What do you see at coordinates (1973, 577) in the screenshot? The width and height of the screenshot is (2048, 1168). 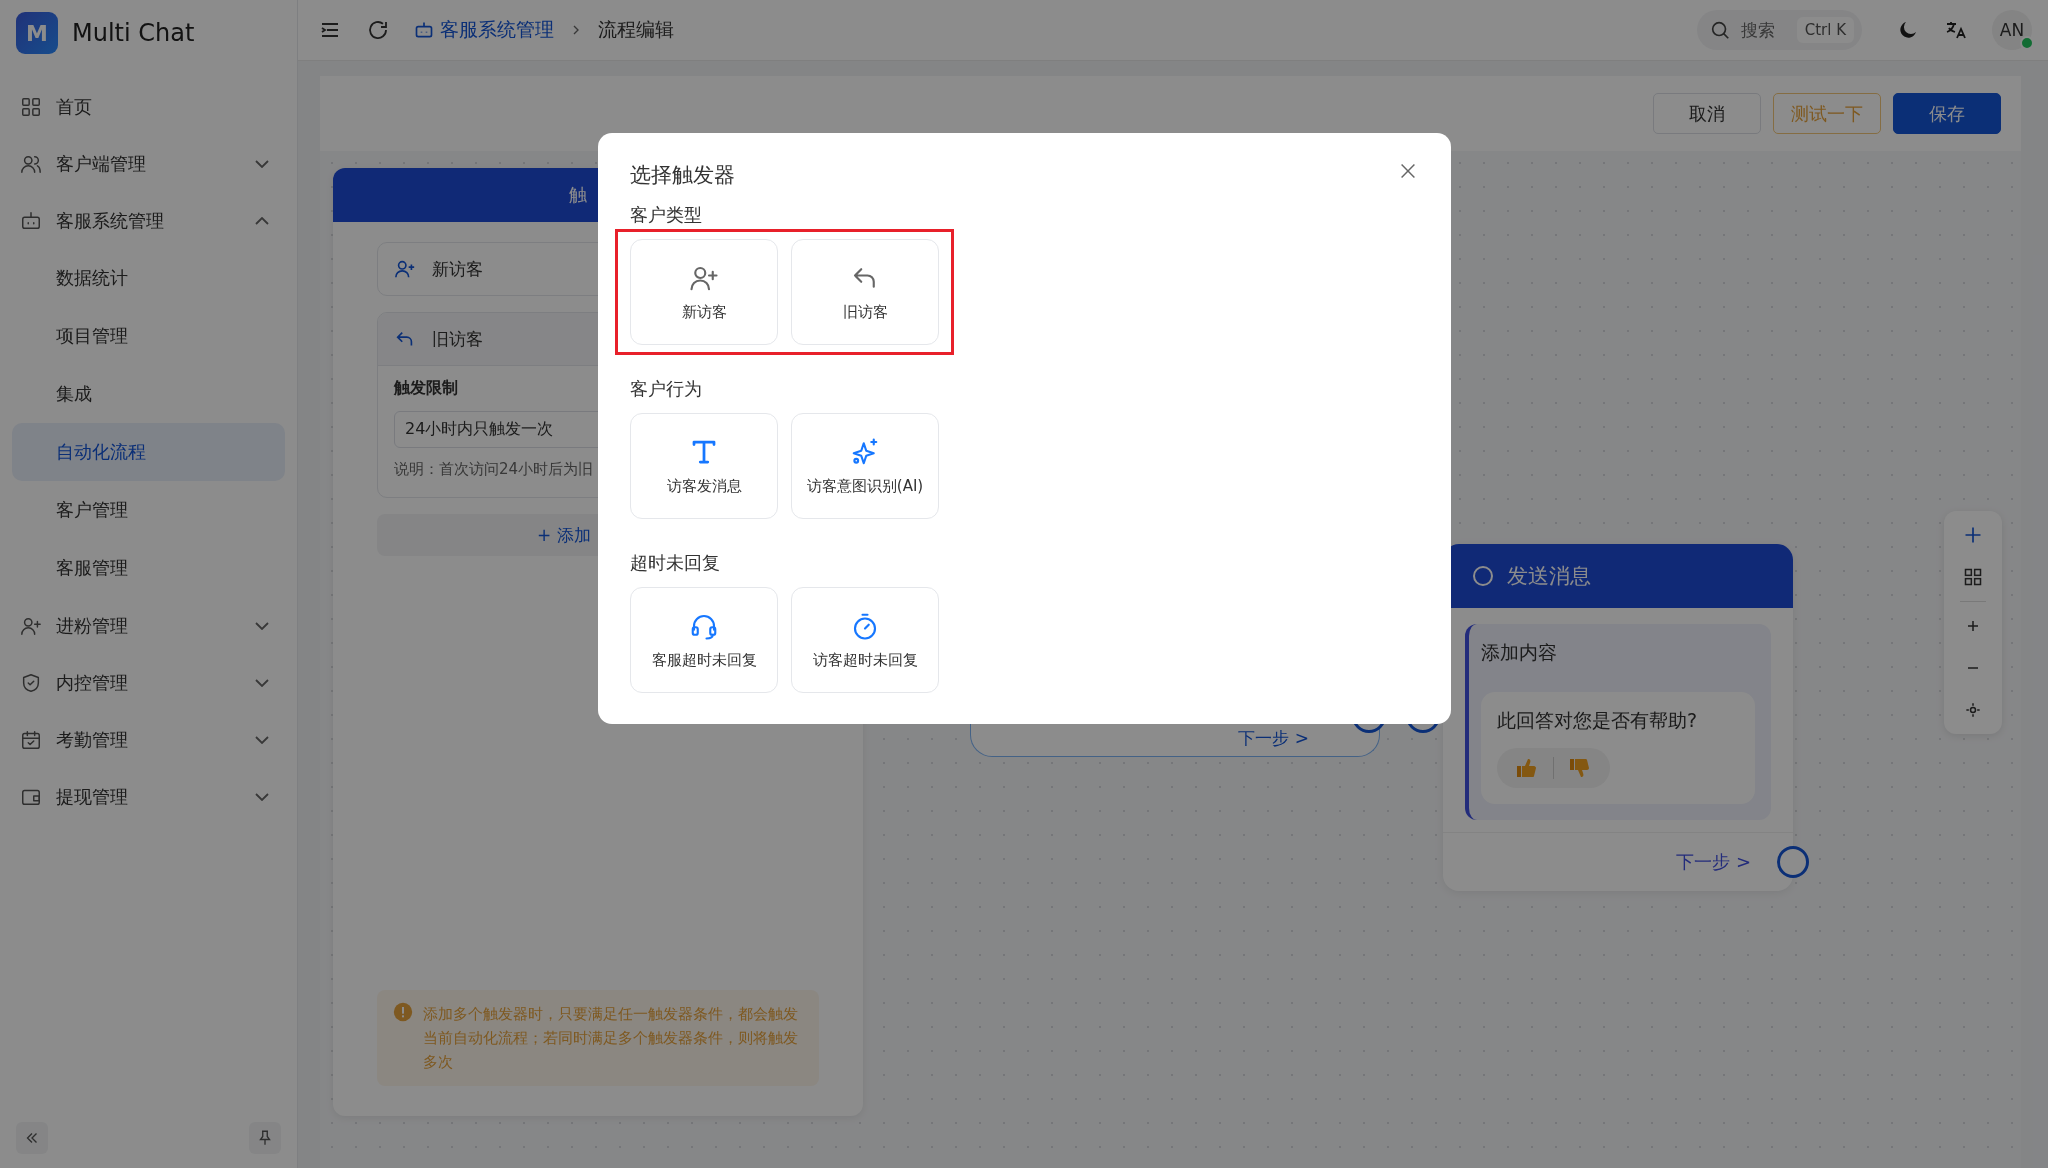 I see `layout-icon` at bounding box center [1973, 577].